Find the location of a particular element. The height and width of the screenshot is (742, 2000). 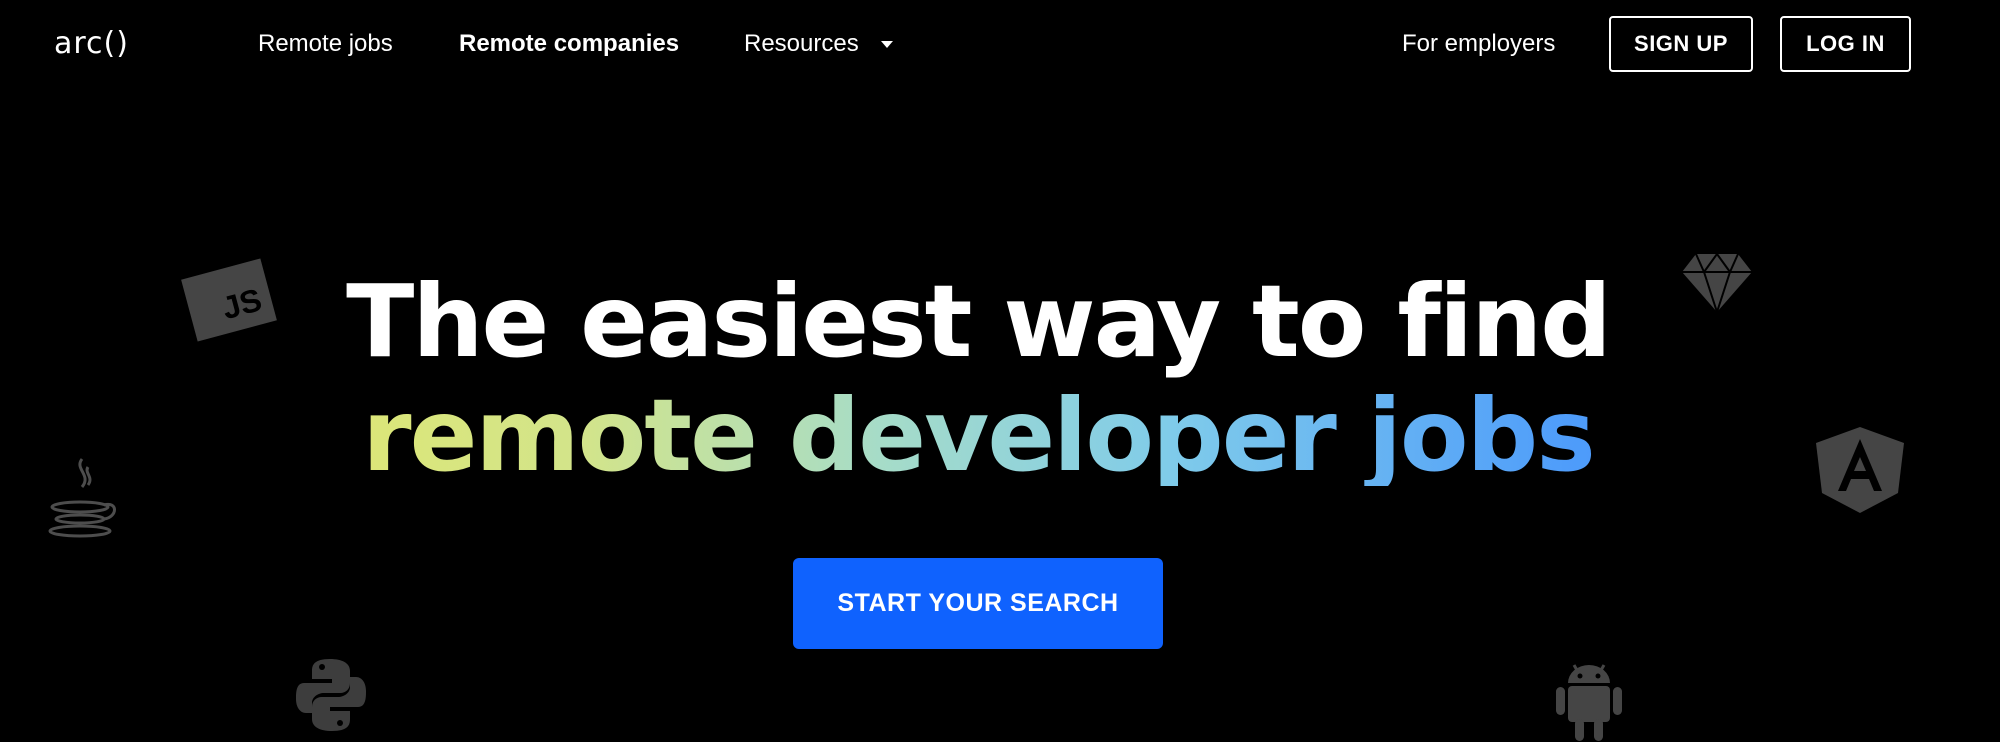

sign-up-button: SIGN UP is located at coordinates (1681, 44).